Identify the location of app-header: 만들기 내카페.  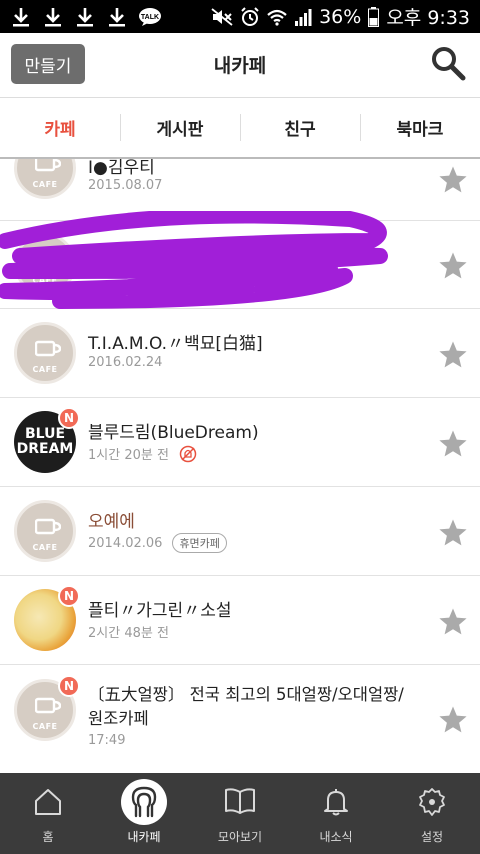
(240, 65).